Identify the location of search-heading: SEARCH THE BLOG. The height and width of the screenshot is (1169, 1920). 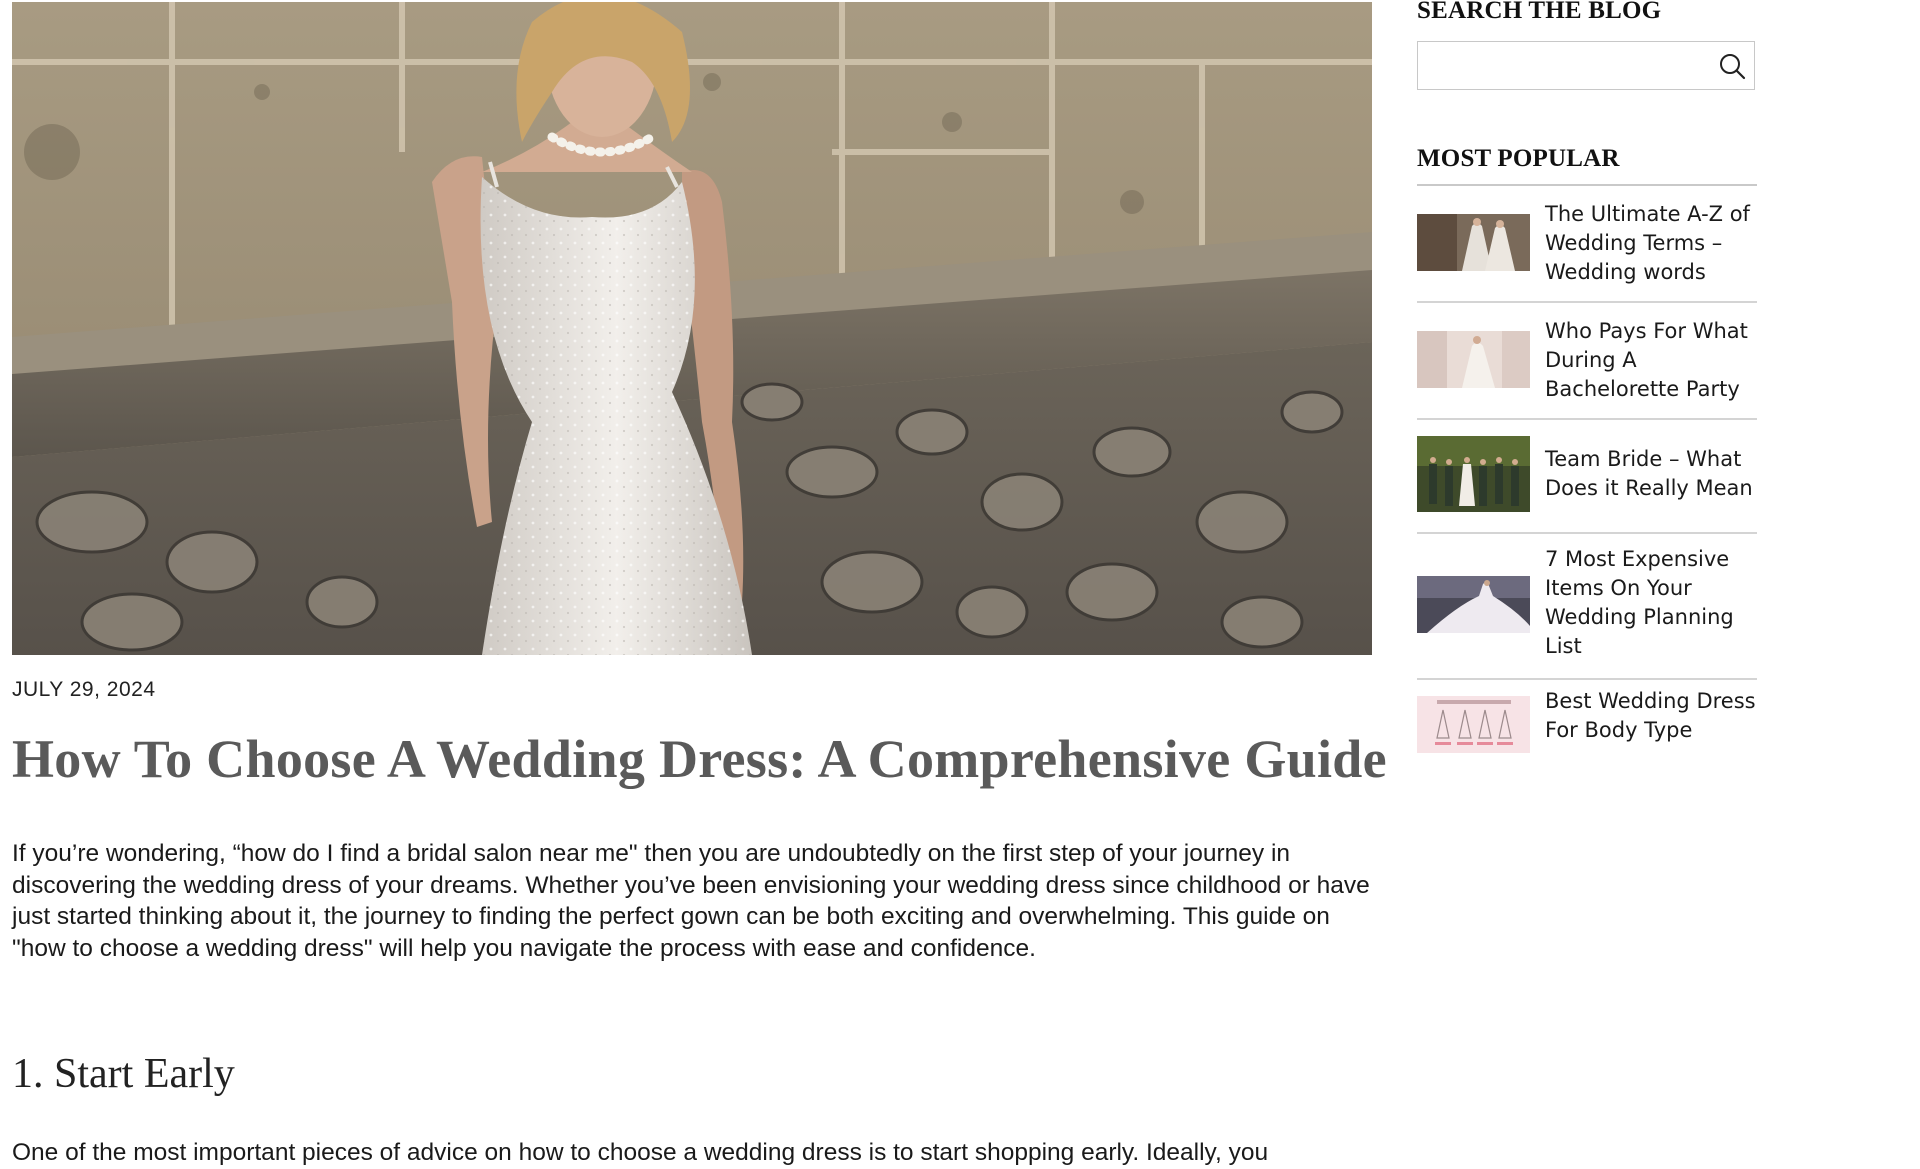
(1539, 12).